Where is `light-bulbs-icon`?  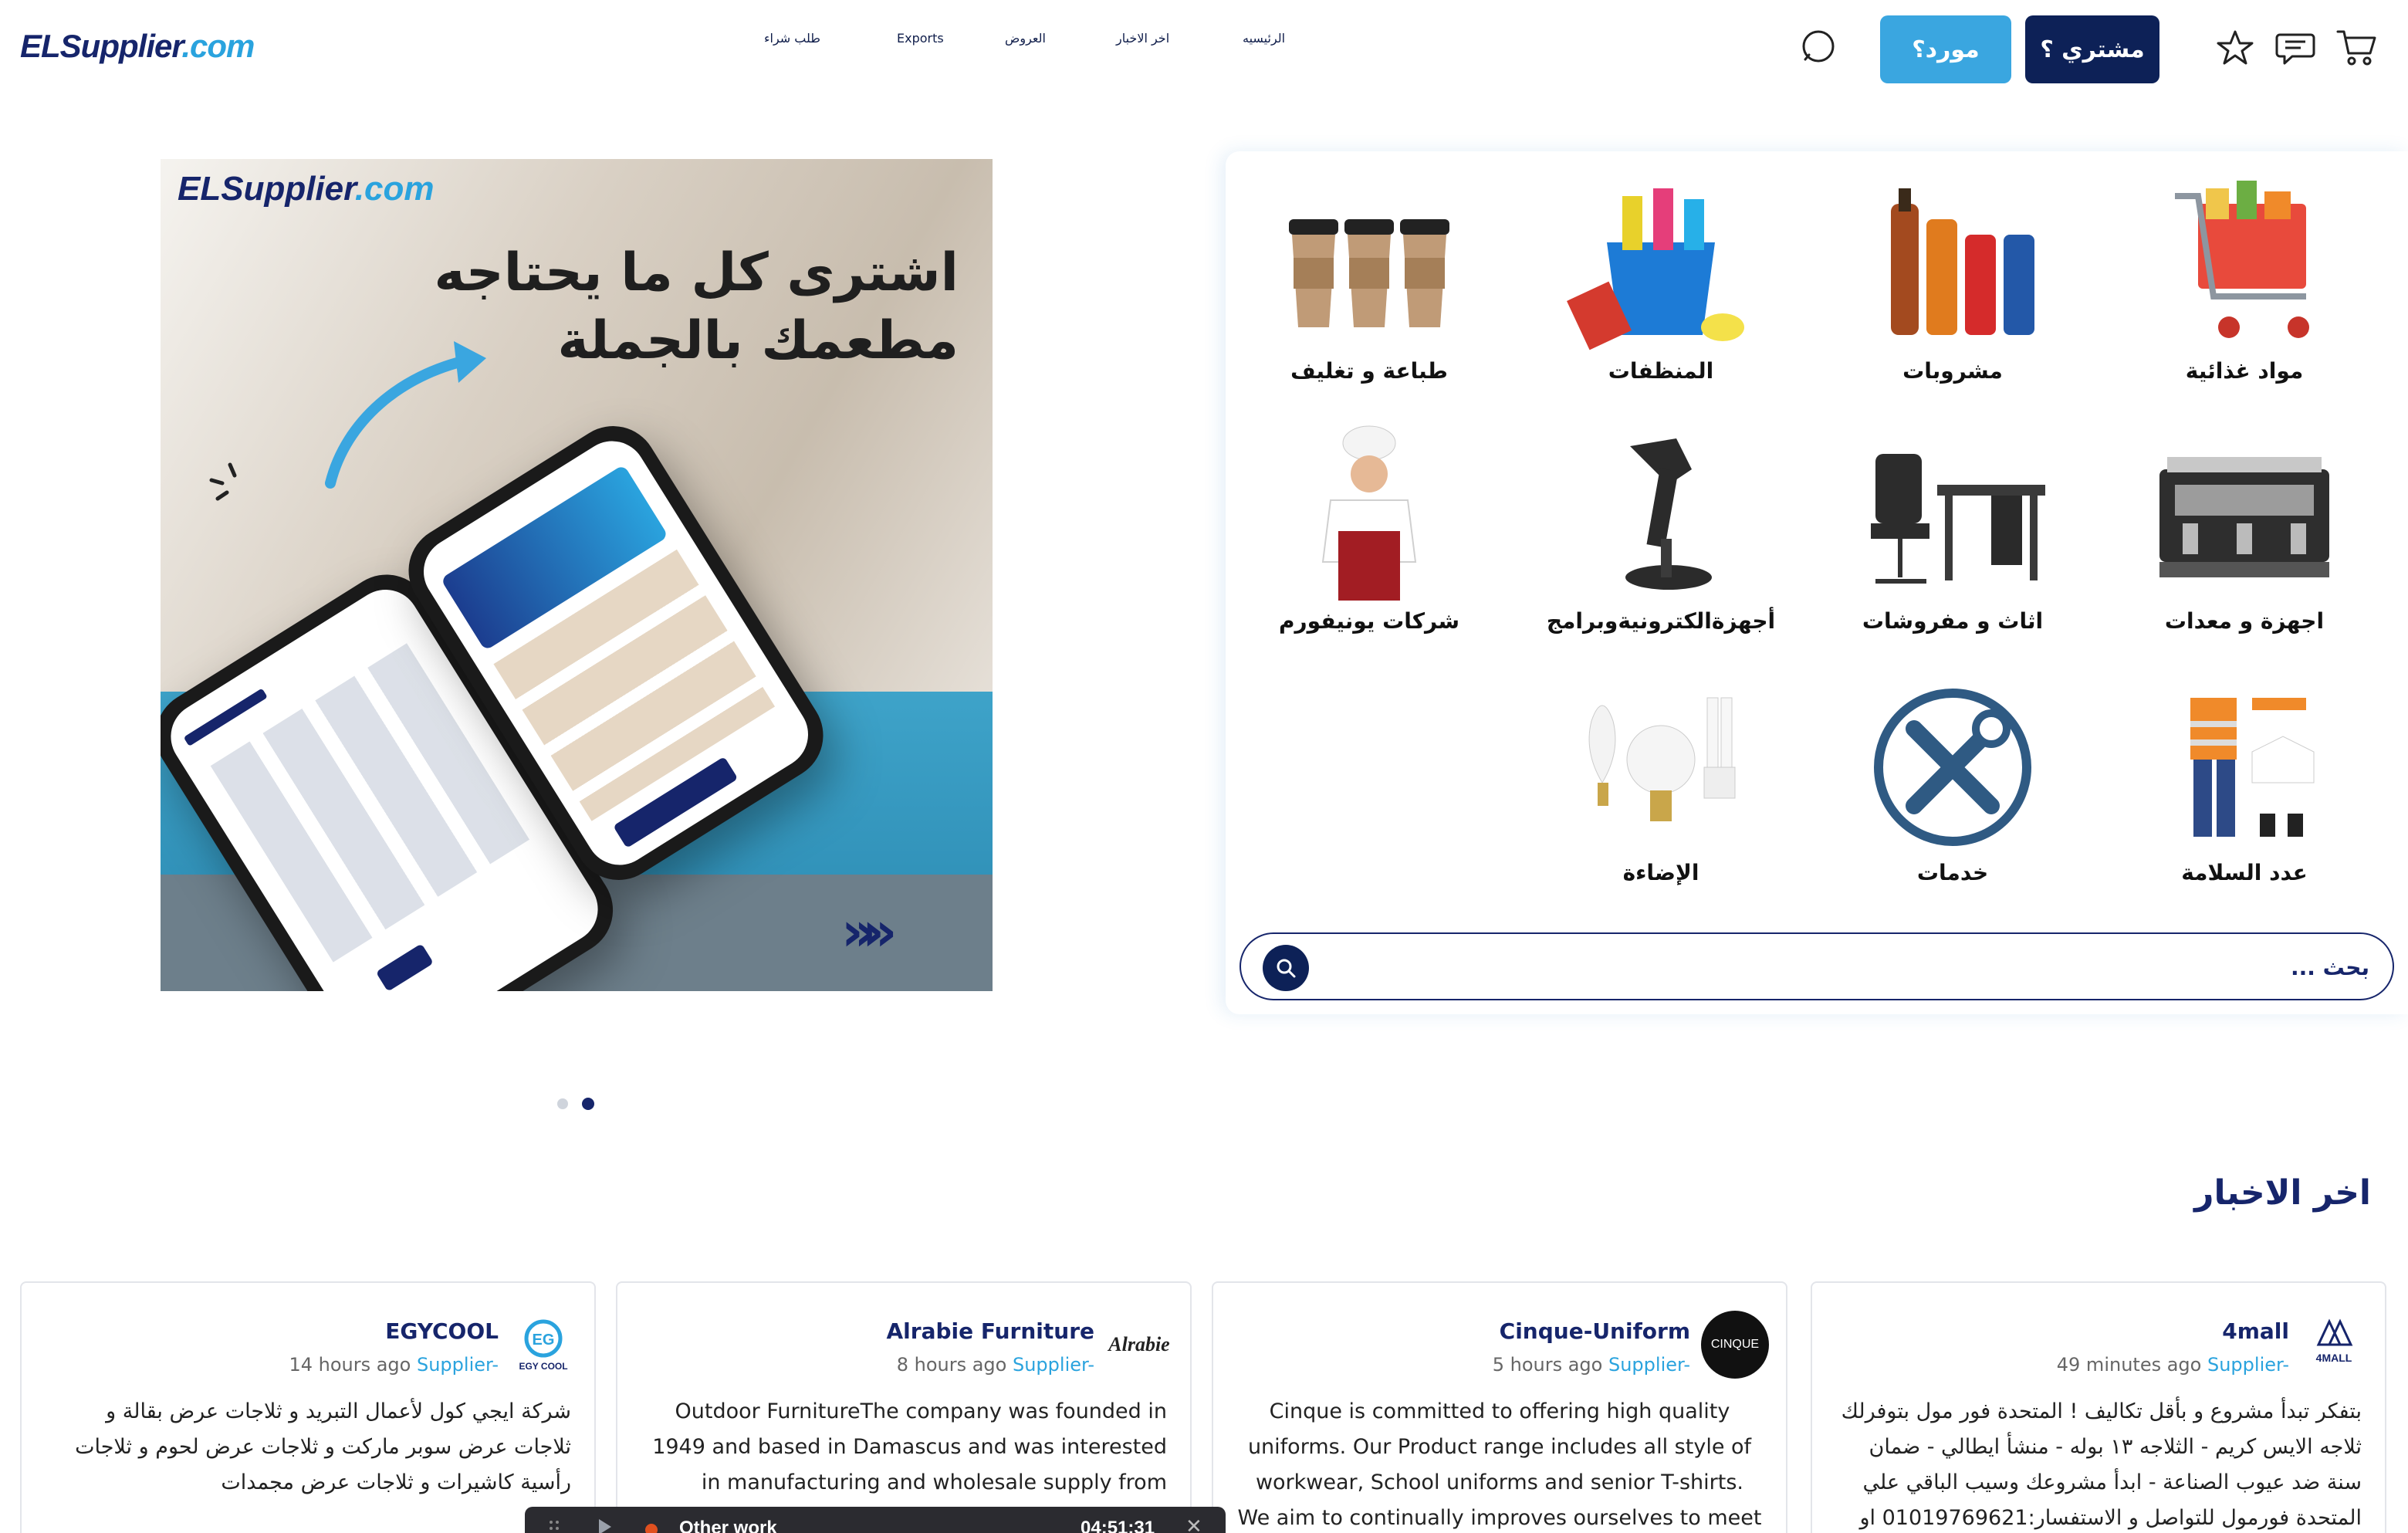 light-bulbs-icon is located at coordinates (1661, 767).